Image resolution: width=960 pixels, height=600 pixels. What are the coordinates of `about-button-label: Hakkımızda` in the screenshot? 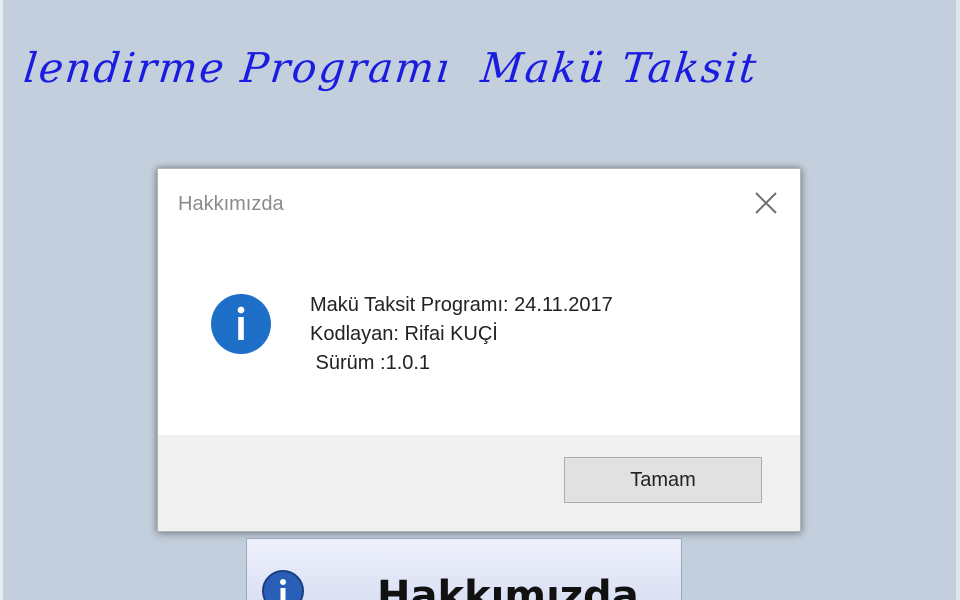 It's located at (508, 586).